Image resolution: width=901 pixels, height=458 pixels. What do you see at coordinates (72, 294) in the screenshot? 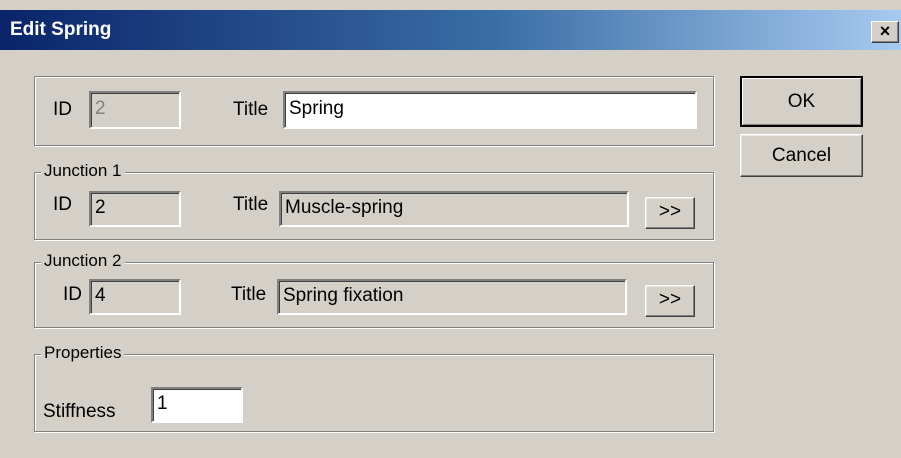
I see `junction2-id-label: ID` at bounding box center [72, 294].